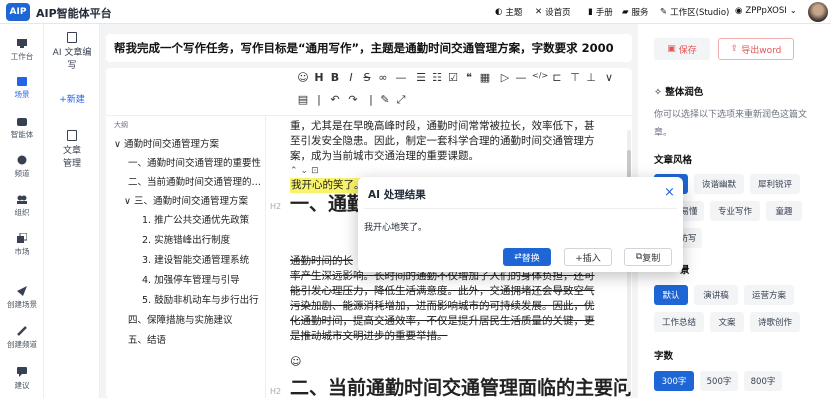 This screenshot has height=398, width=831. Describe the element at coordinates (775, 184) in the screenshot. I see `style-chip: 犀利锐评` at that location.